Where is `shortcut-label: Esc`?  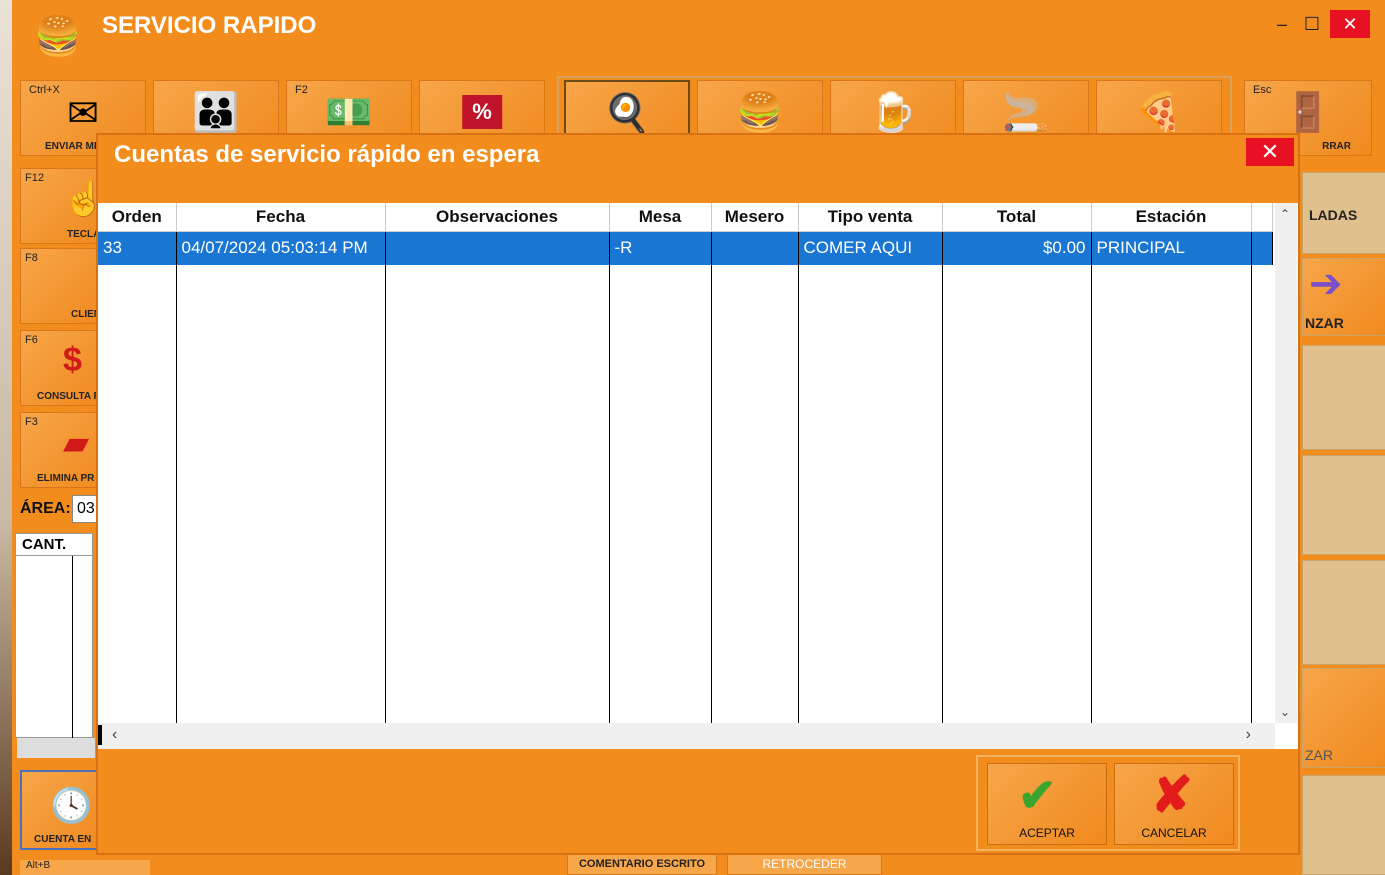 shortcut-label: Esc is located at coordinates (1262, 90).